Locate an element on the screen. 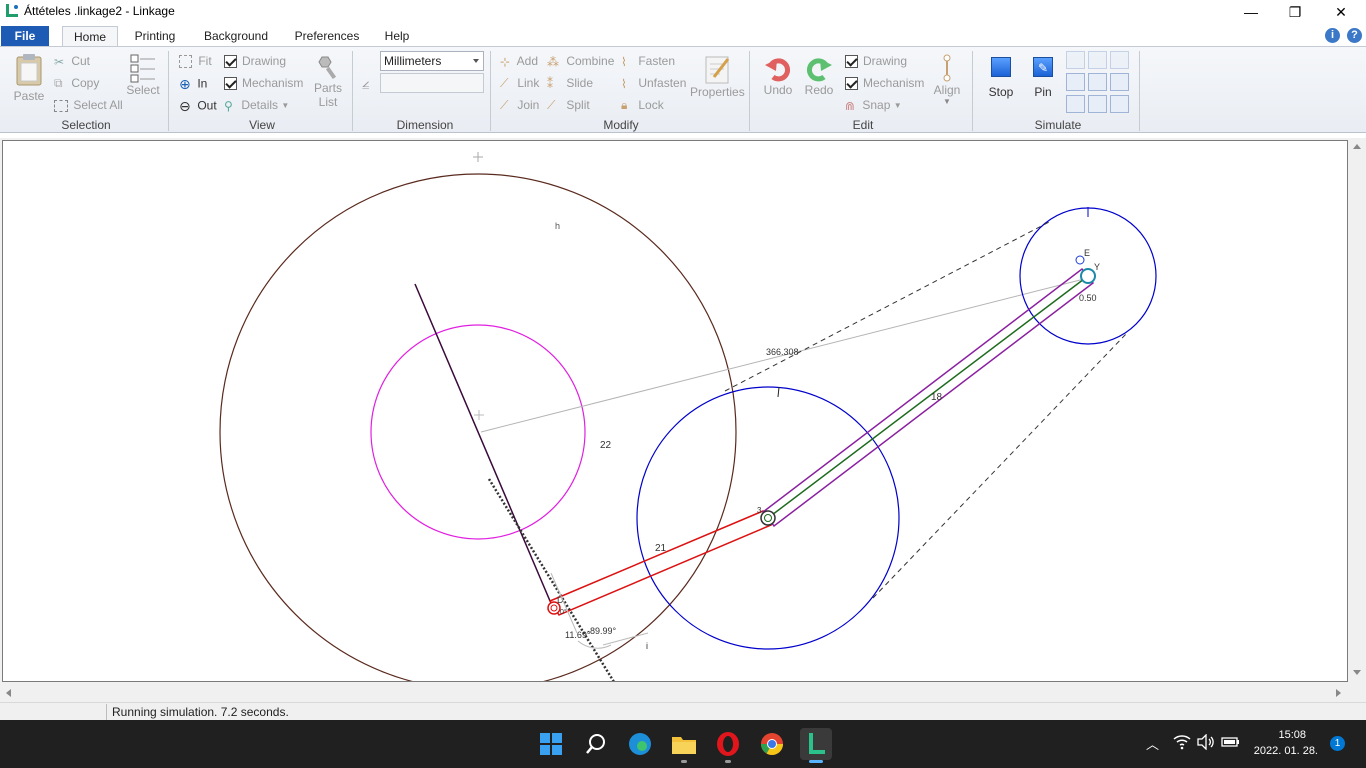 The width and height of the screenshot is (1366, 768). zoom-out-button: ⊖ Out is located at coordinates (198, 106).